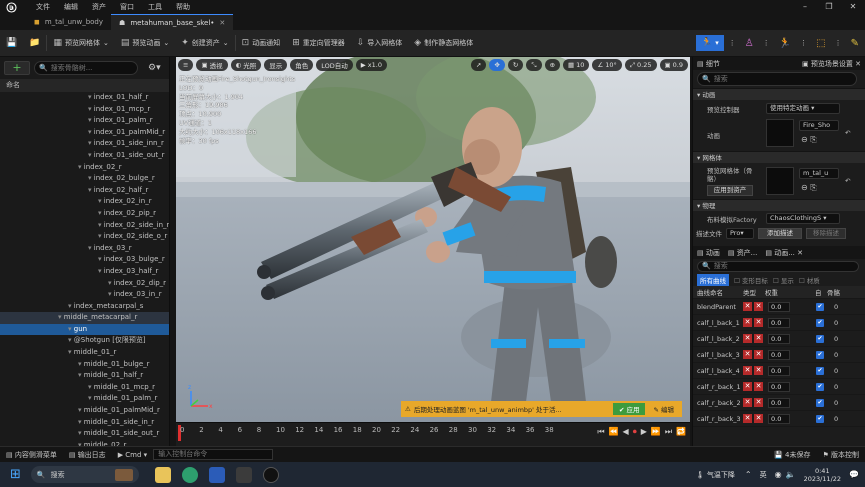 This screenshot has width=865, height=487. Describe the element at coordinates (84, 202) in the screenshot. I see `tree-row: ▾ index_02_in_r` at that location.